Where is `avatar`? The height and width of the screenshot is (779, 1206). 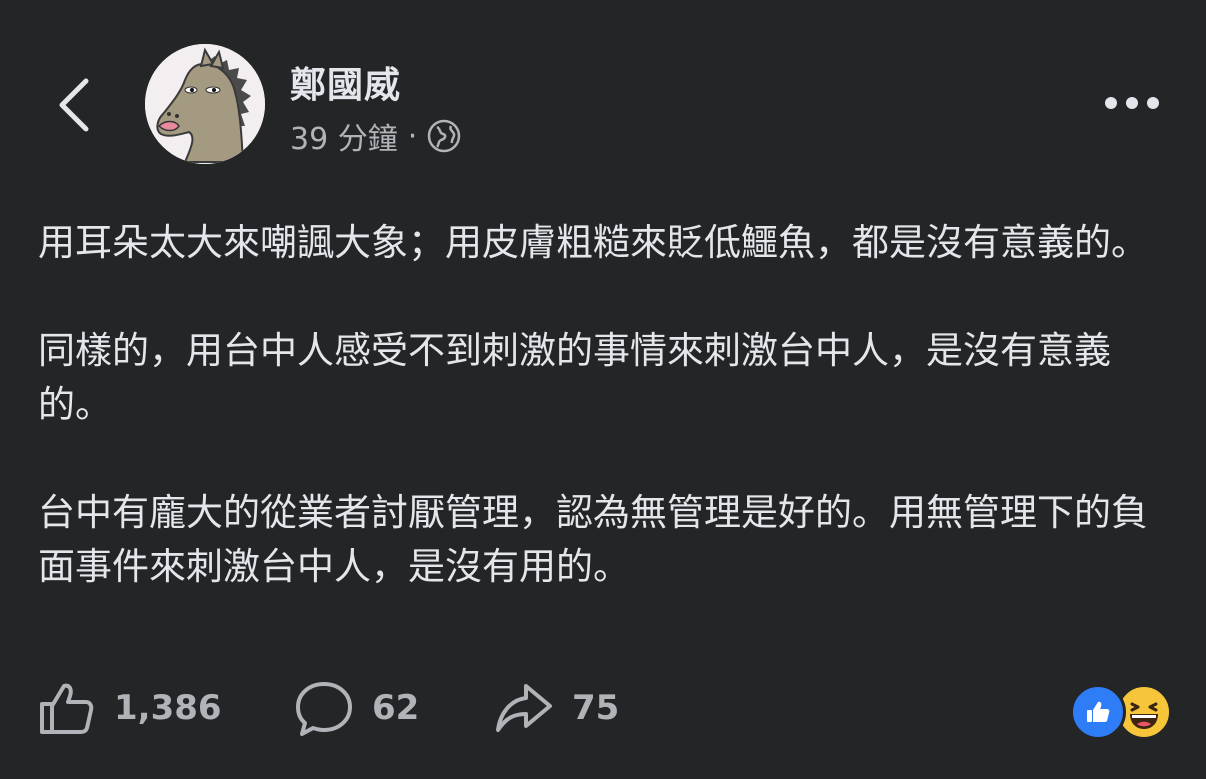 avatar is located at coordinates (205, 104).